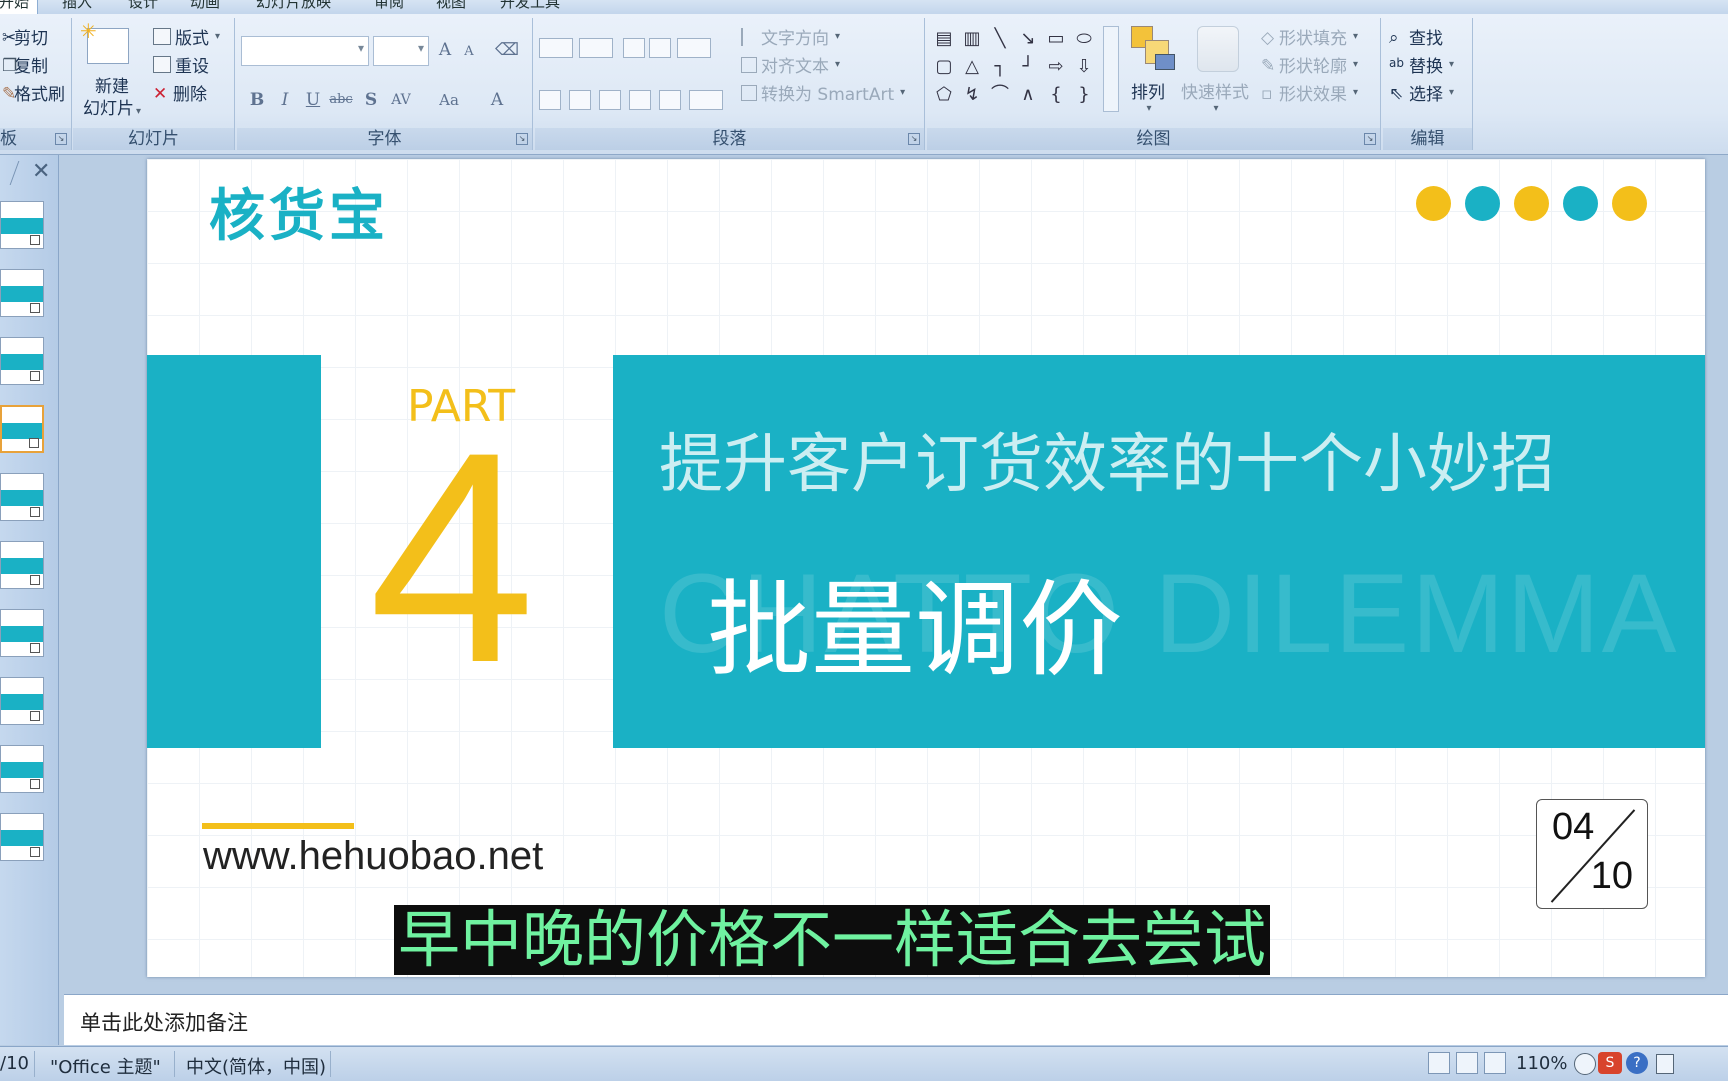 The height and width of the screenshot is (1081, 1728). Describe the element at coordinates (401, 51) in the screenshot. I see `font-size-select` at that location.